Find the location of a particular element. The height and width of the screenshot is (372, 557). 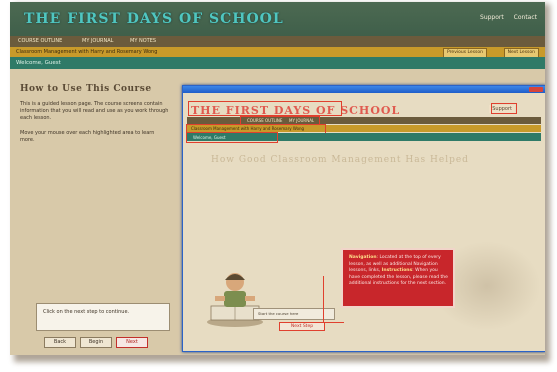

support-highlight is located at coordinates (504, 108).